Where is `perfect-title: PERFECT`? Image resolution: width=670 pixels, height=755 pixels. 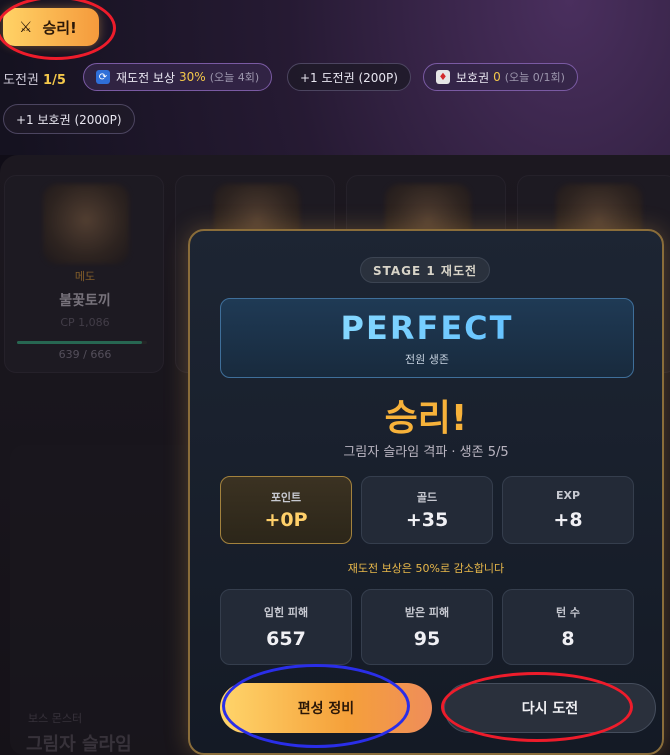 perfect-title: PERFECT is located at coordinates (427, 328).